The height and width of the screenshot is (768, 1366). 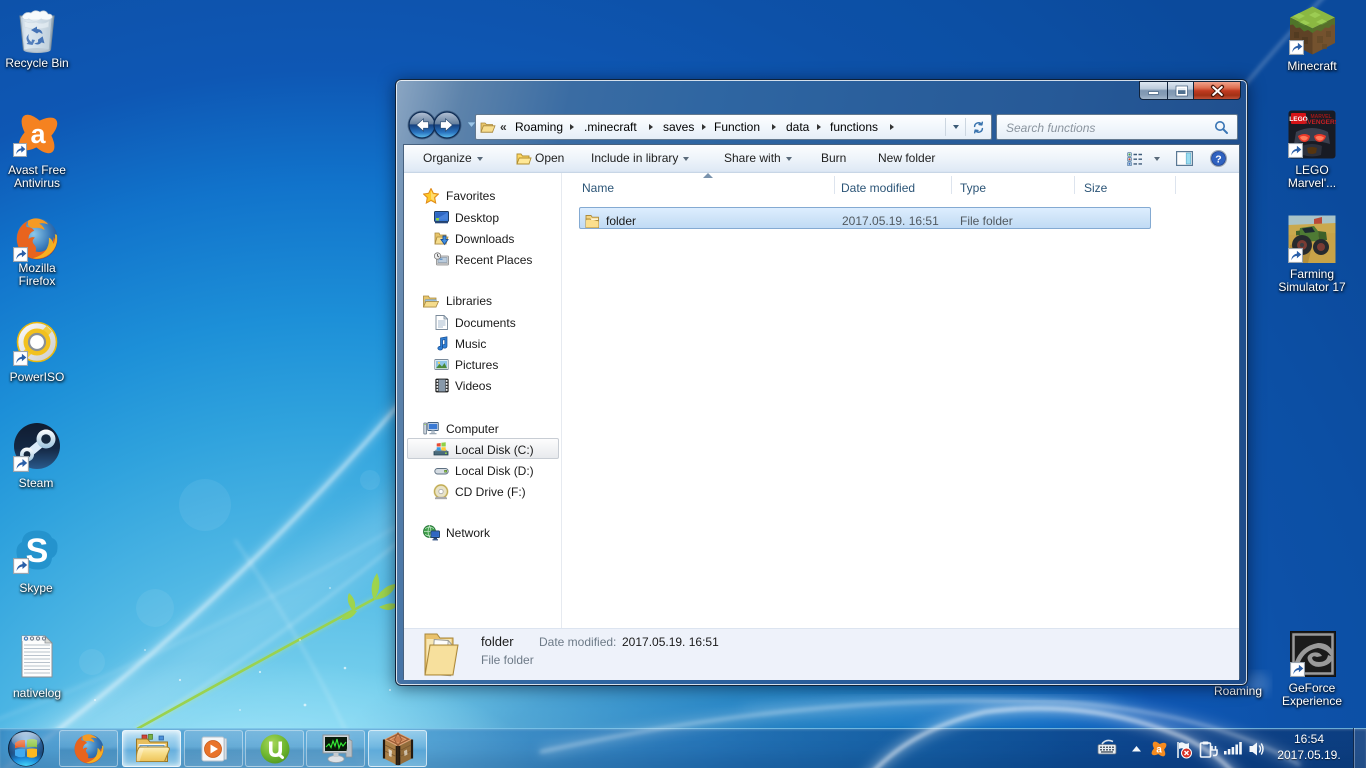 I want to click on svg-text: S, so click(x=37, y=551).